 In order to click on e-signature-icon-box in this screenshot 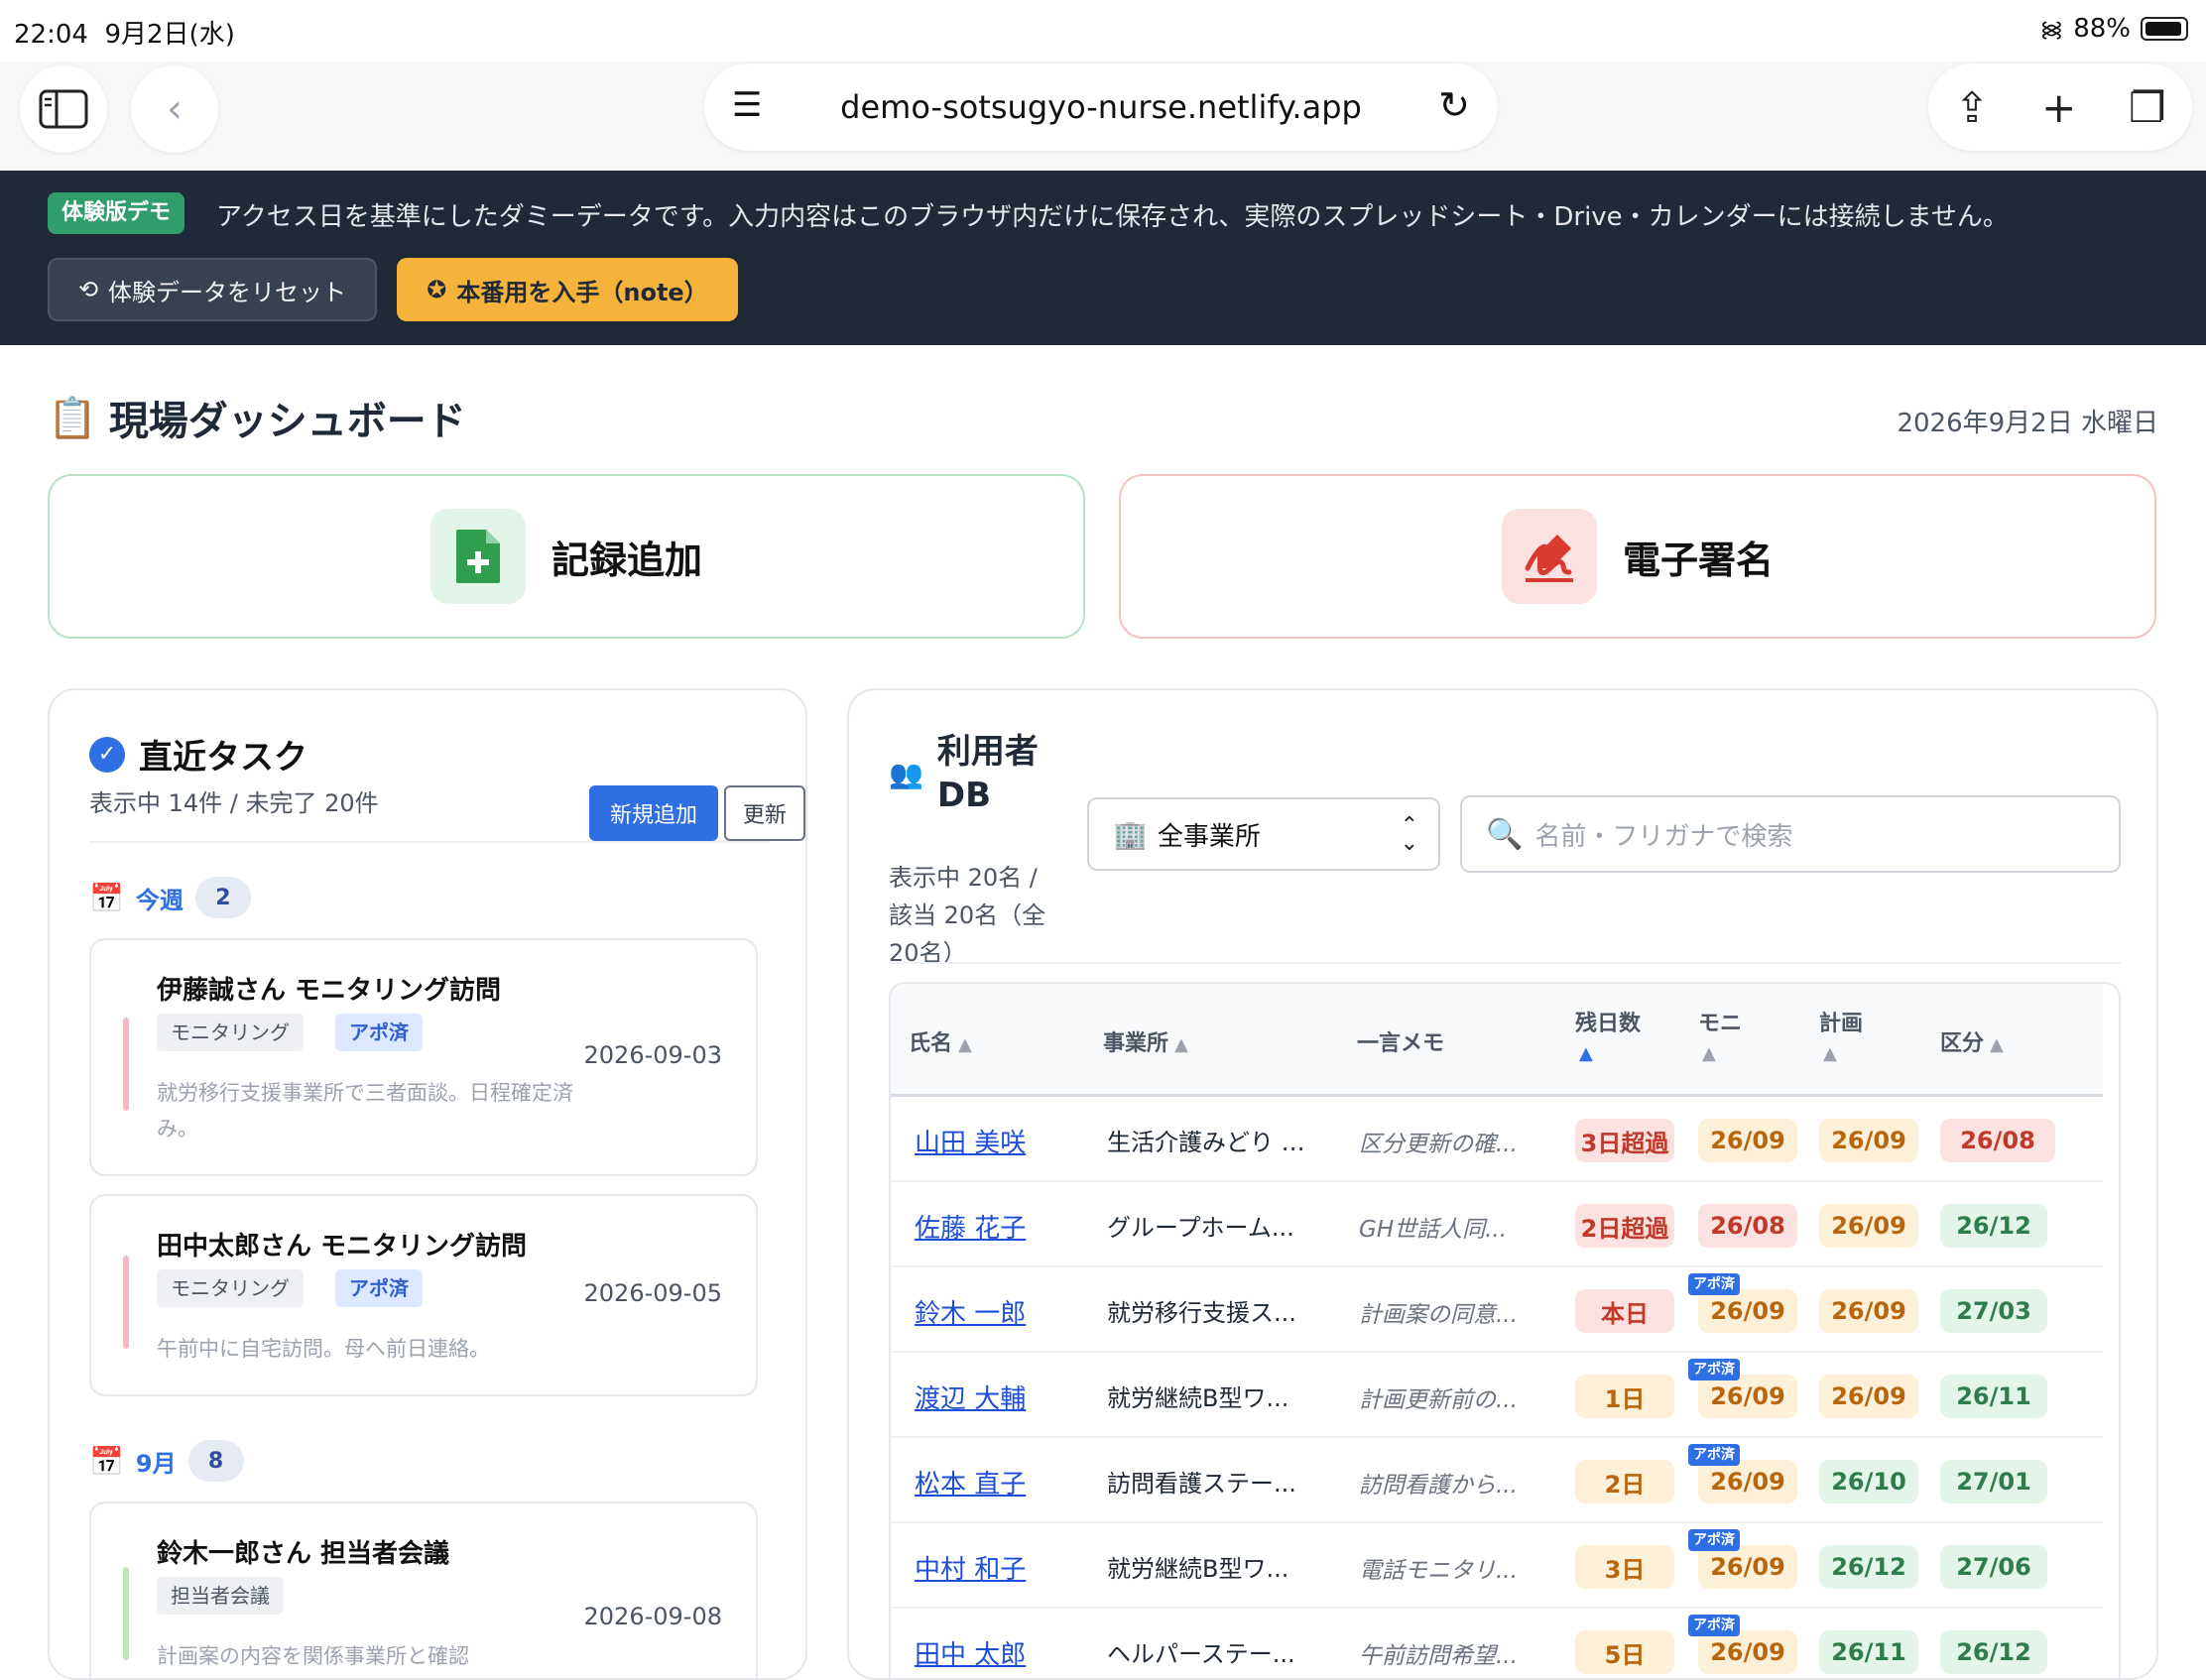, I will do `click(1549, 556)`.